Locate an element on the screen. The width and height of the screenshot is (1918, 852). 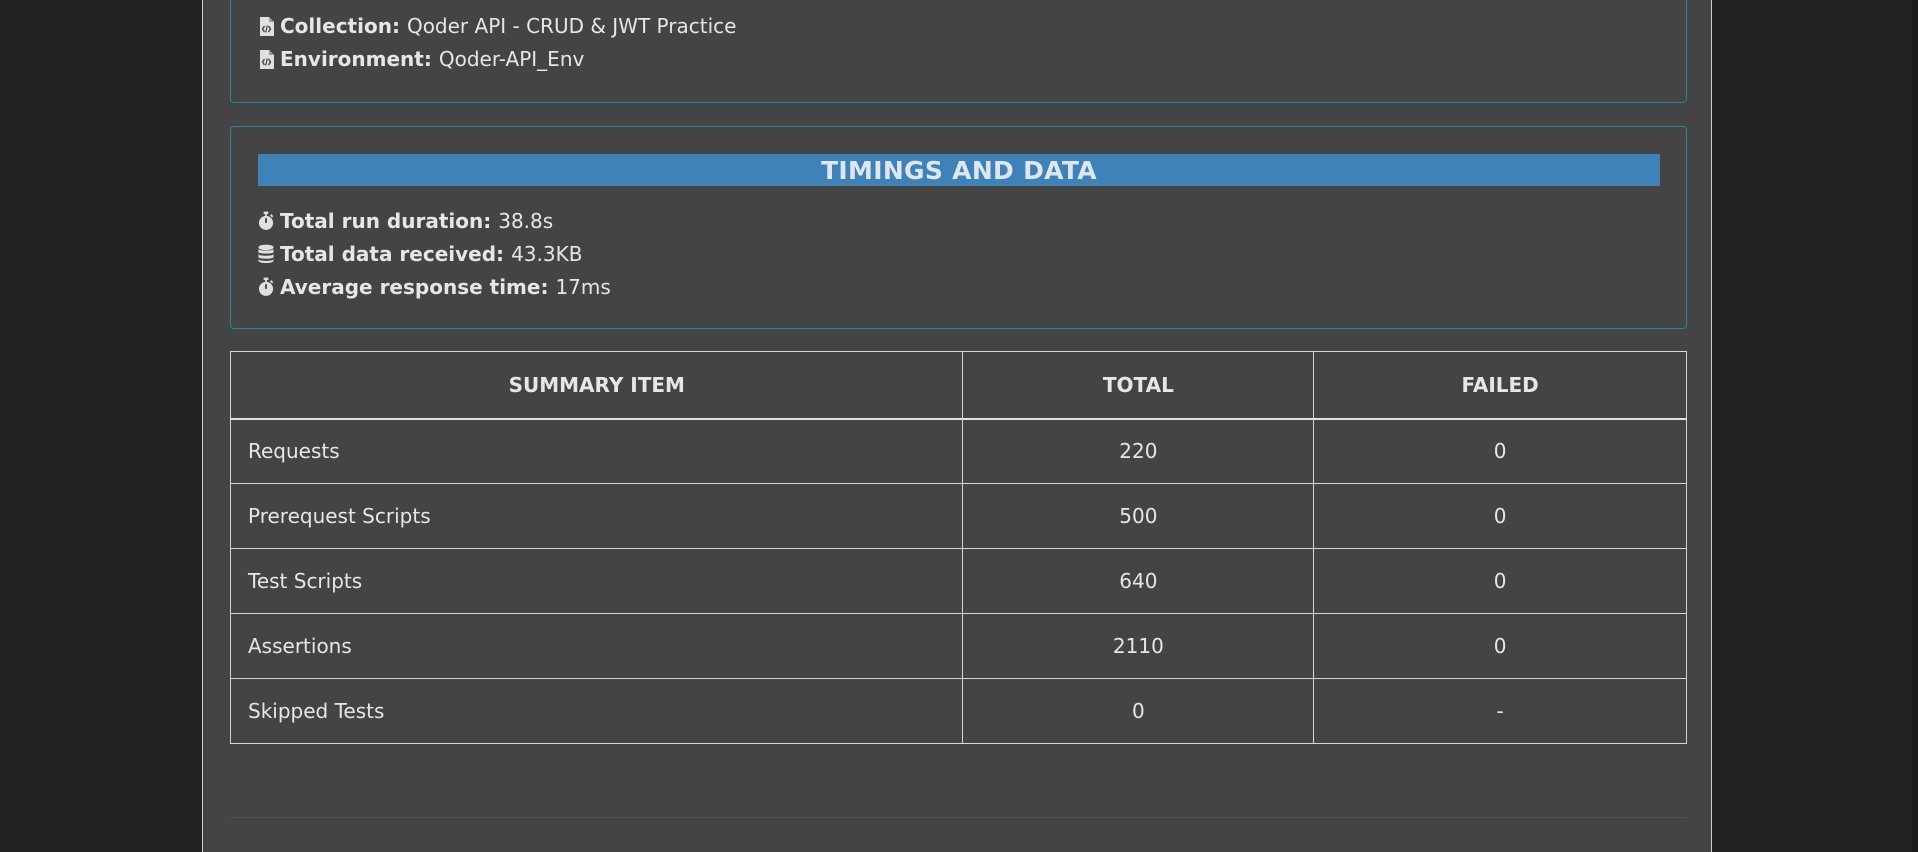
avg-response-value: 17ms is located at coordinates (583, 287).